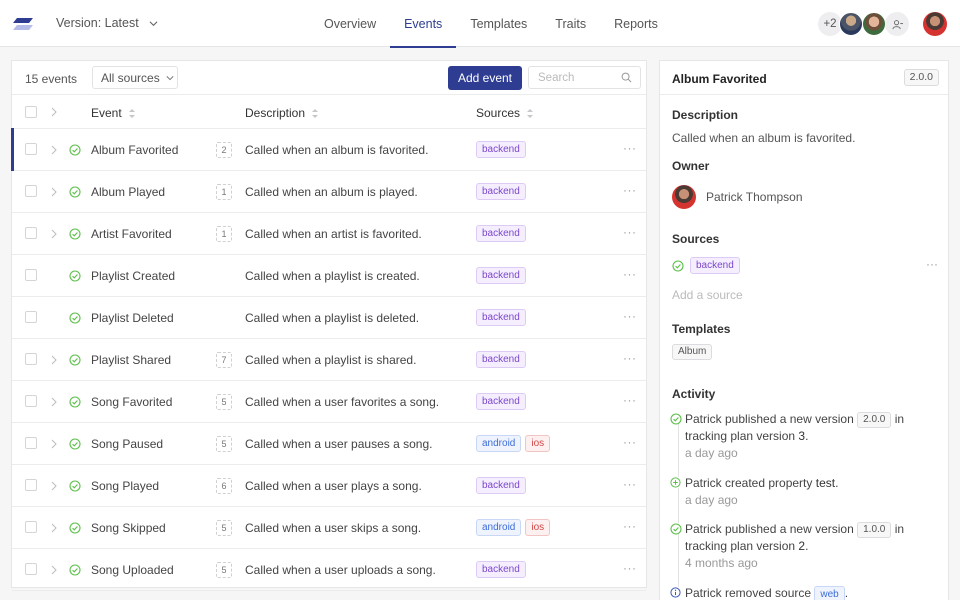 The image size is (960, 600). I want to click on template-tag: Album, so click(692, 352).